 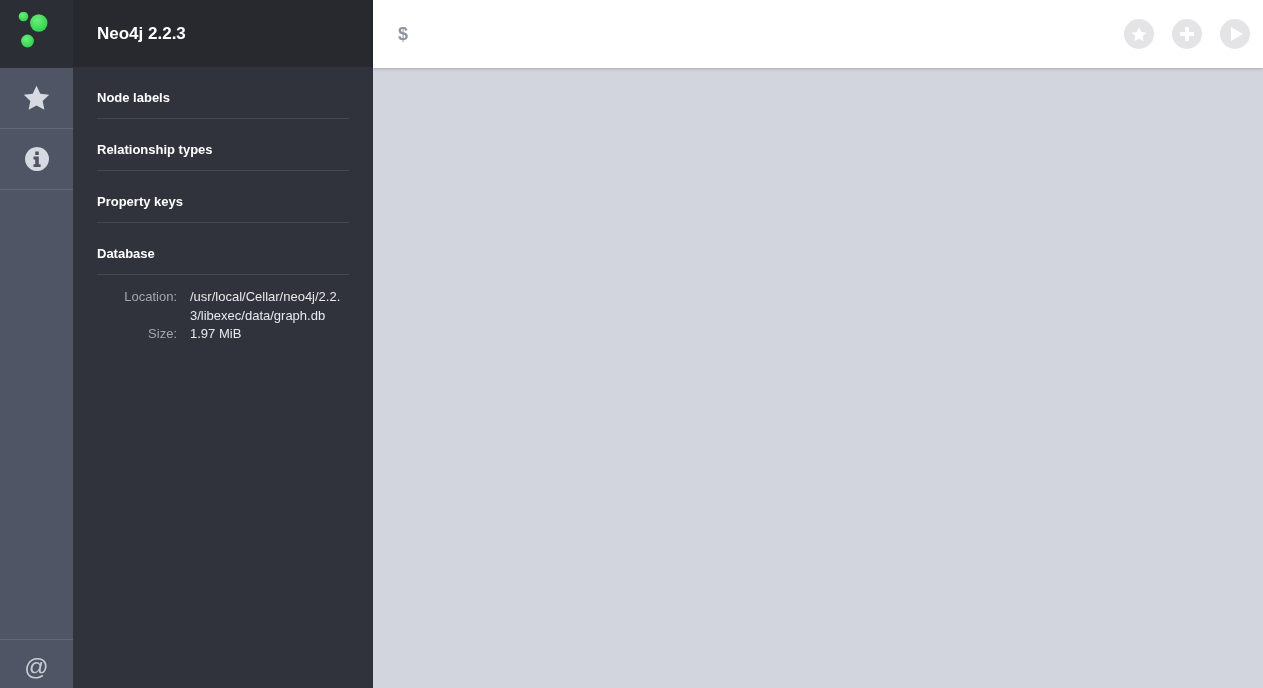 I want to click on favorite-button, so click(x=1139, y=34).